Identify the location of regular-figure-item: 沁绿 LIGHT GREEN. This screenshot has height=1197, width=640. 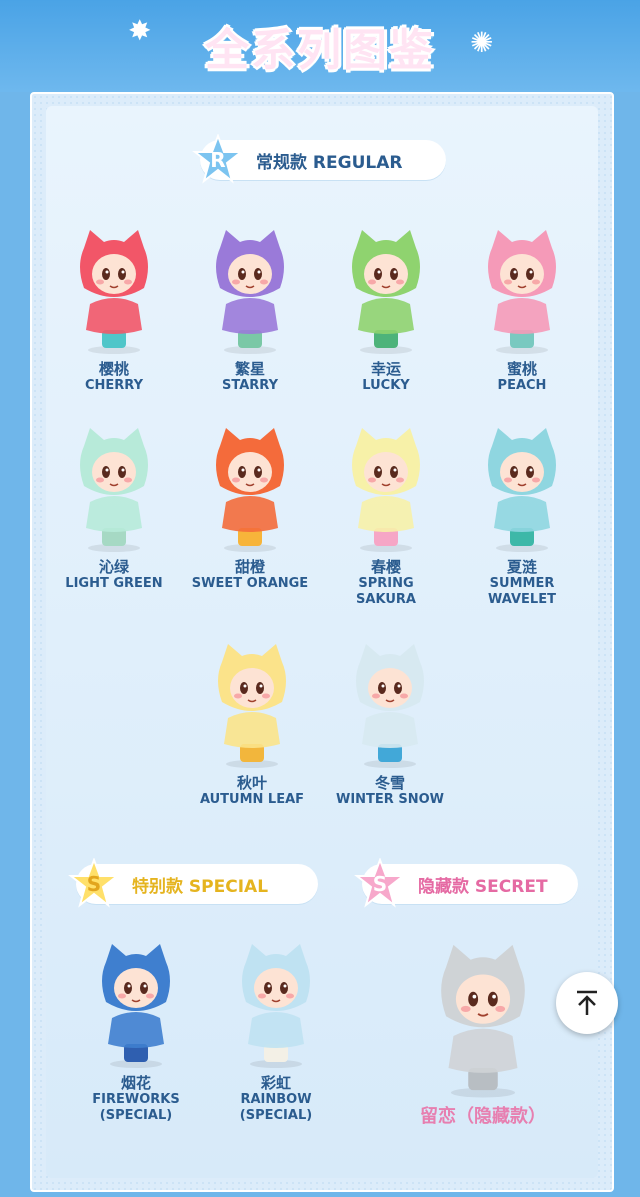
(114, 508).